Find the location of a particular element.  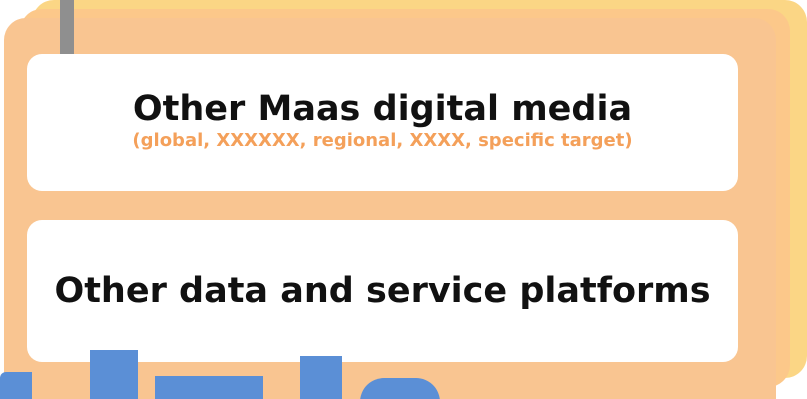

digital-media-title: Other Maas digital media is located at coordinates (382, 108).